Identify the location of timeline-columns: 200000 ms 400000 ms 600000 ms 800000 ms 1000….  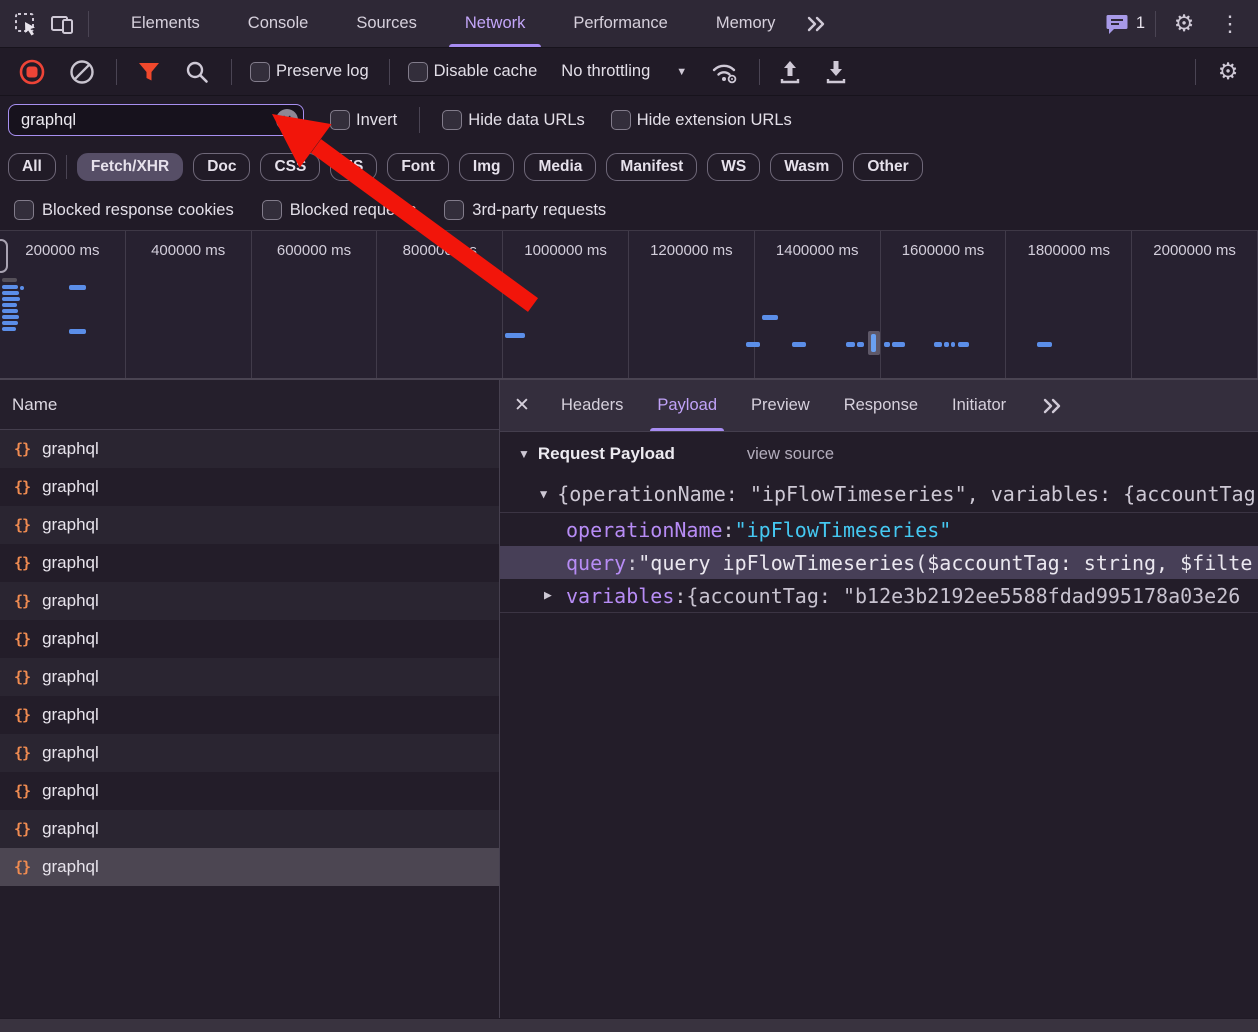
(629, 304).